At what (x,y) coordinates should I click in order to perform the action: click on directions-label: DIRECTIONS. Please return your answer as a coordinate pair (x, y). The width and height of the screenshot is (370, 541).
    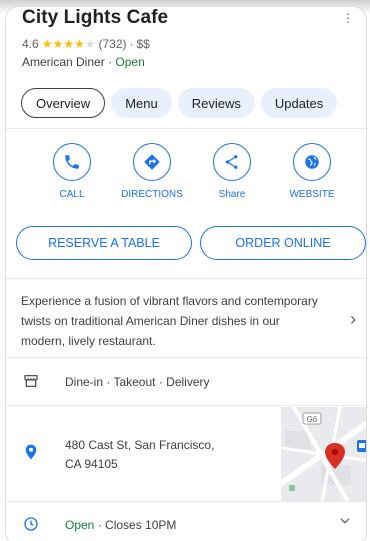
    Looking at the image, I should click on (152, 194).